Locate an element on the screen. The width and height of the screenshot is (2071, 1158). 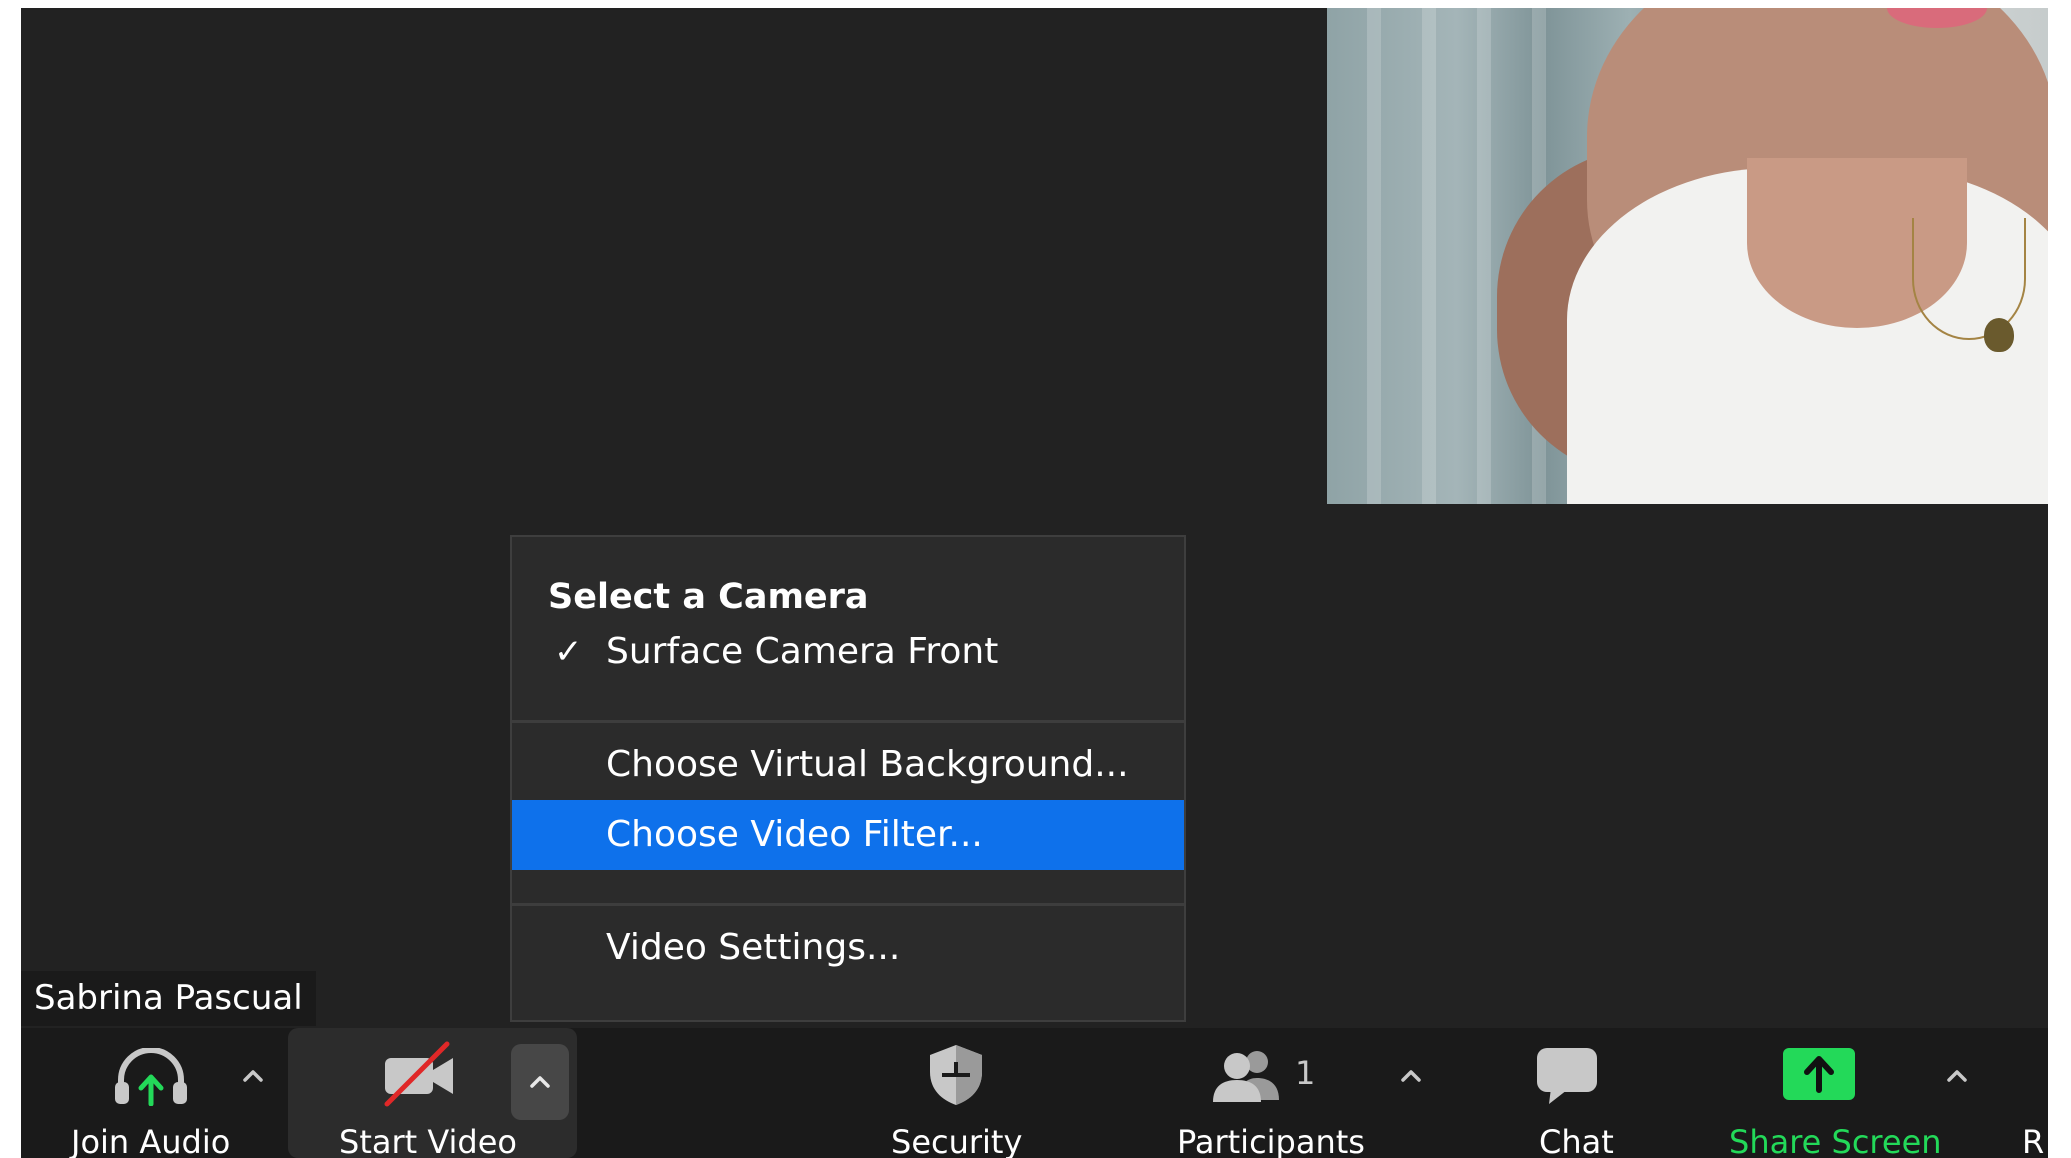
share-screen-label: Share Screen is located at coordinates (1835, 1140).